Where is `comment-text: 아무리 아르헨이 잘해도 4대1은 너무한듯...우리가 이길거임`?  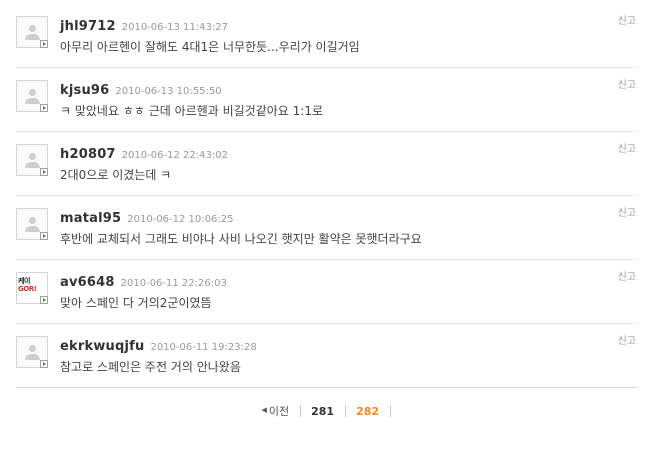 comment-text: 아무리 아르헨이 잘해도 4대1은 너무한듯...우리가 이길거임 is located at coordinates (210, 47).